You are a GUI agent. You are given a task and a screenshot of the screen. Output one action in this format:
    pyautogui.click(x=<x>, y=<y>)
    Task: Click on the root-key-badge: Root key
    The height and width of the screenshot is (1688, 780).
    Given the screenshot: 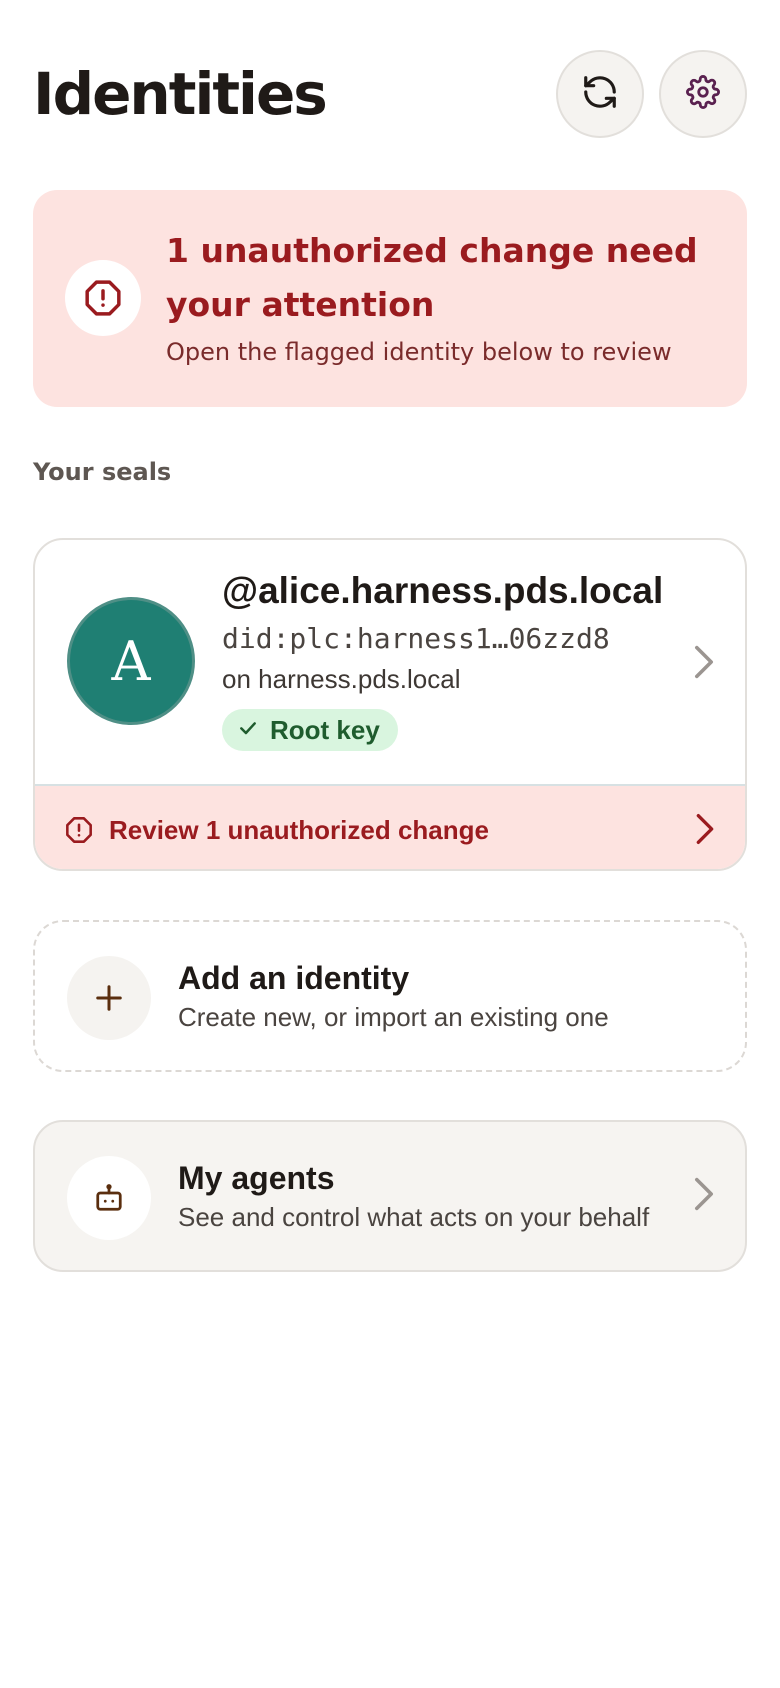 What is the action you would take?
    pyautogui.click(x=310, y=730)
    